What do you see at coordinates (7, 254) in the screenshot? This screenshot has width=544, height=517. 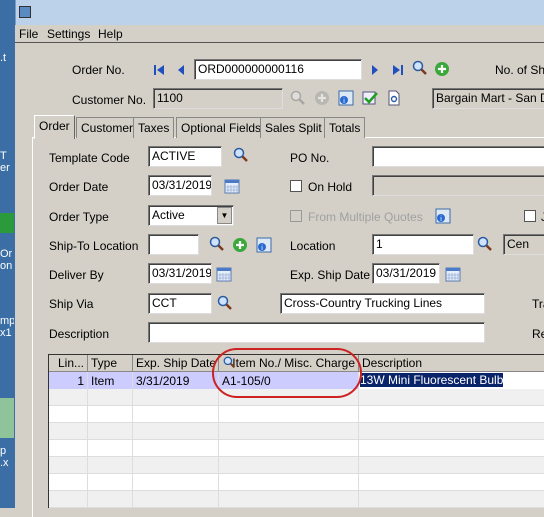 I see `desktop-strip: .t Ter Or on mp x1 p .x` at bounding box center [7, 254].